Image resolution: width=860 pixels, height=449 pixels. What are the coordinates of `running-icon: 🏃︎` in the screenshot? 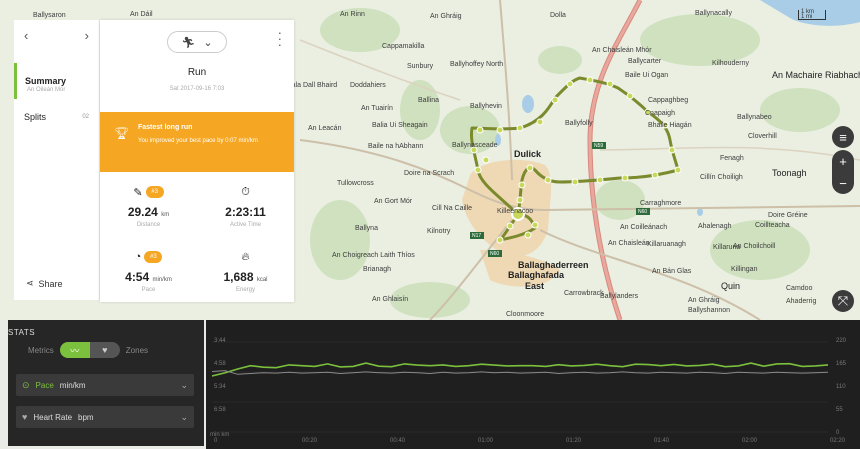 It's located at (188, 42).